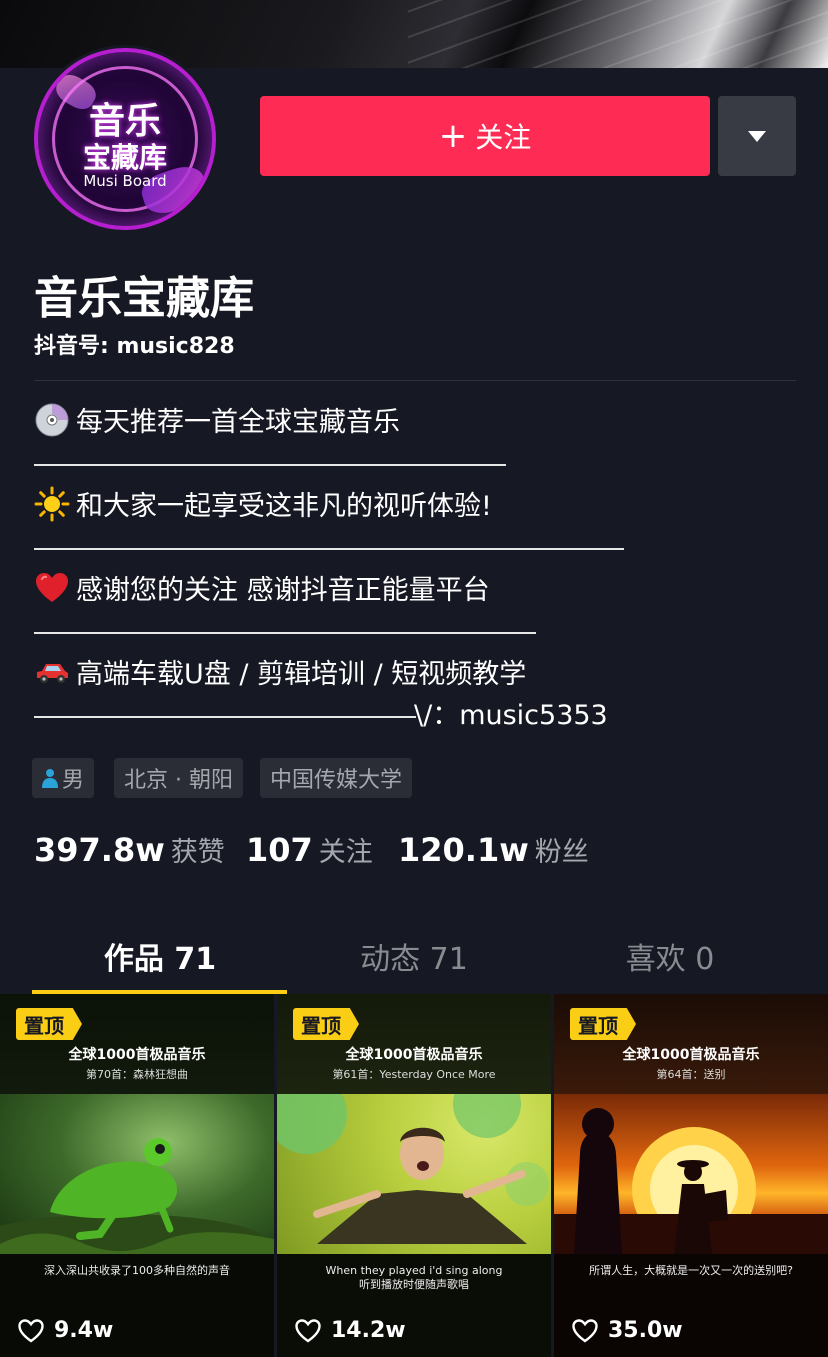 Image resolution: width=828 pixels, height=1357 pixels. Describe the element at coordinates (178, 778) in the screenshot. I see `location-tag: 北京 · 朝阳` at that location.